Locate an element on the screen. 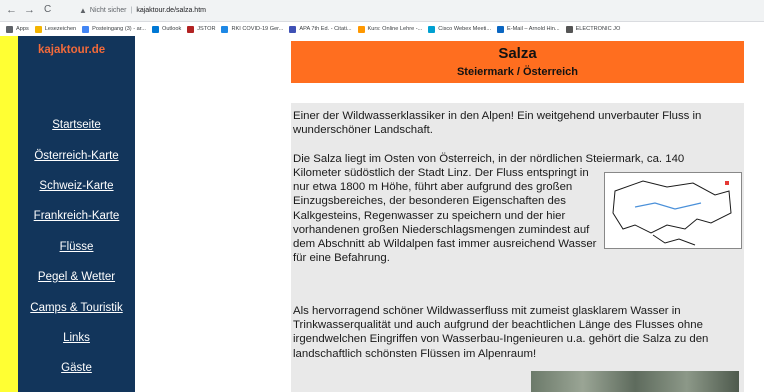  bookmark-electronic: ELECTRONIC JO is located at coordinates (592, 29).